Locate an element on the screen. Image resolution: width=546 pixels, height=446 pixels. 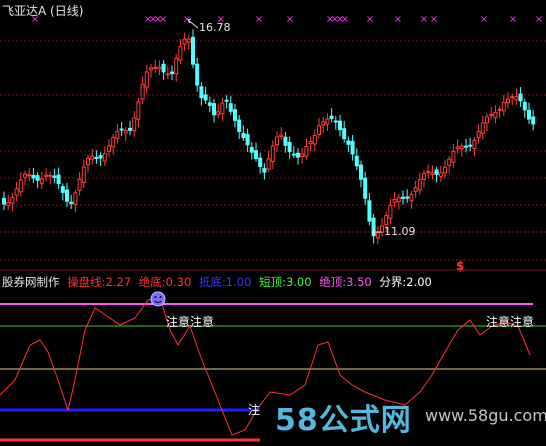
param-duanding: 短顶:3.00 is located at coordinates (285, 282).